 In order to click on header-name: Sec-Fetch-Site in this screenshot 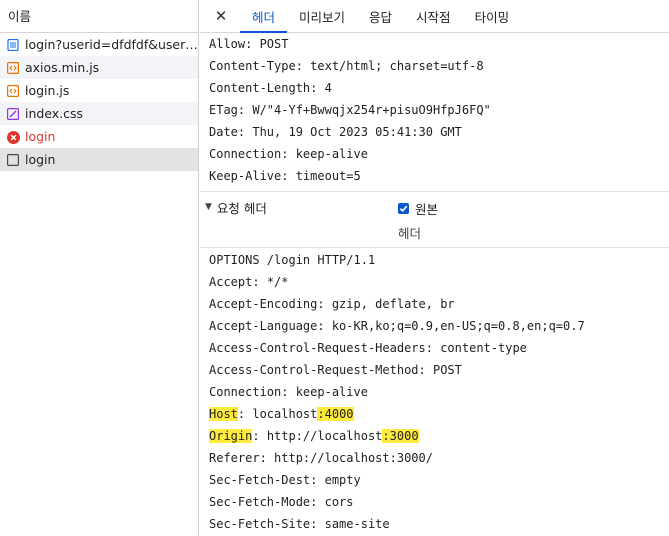, I will do `click(260, 524)`.